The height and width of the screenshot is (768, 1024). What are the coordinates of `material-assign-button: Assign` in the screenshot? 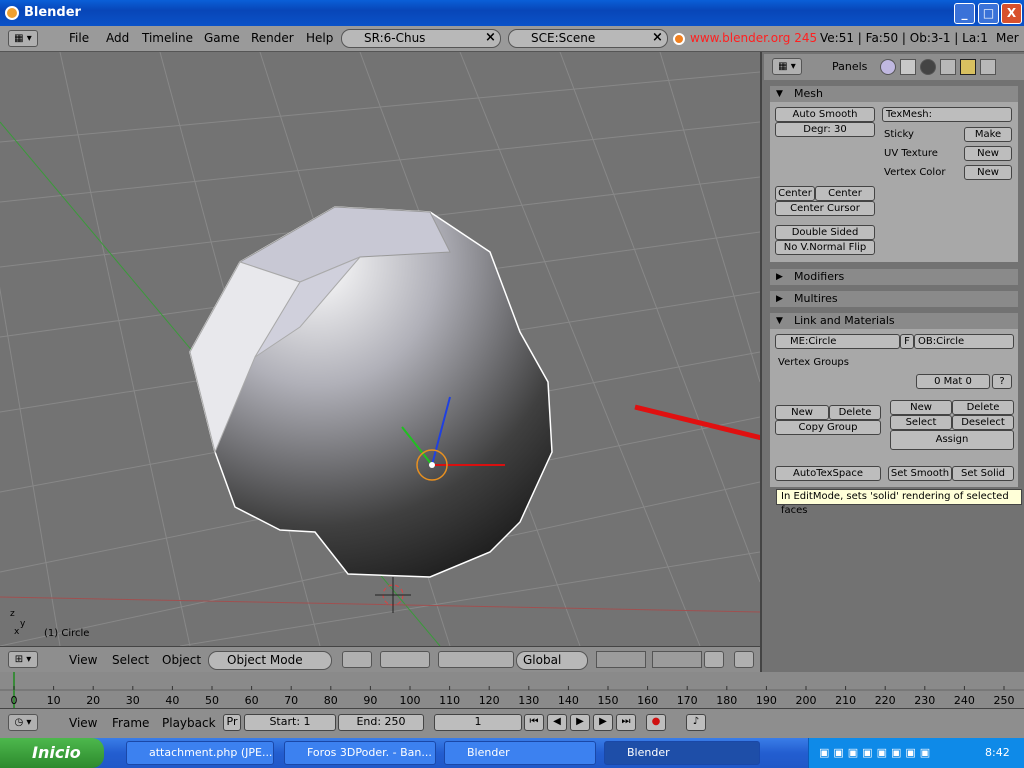 It's located at (952, 440).